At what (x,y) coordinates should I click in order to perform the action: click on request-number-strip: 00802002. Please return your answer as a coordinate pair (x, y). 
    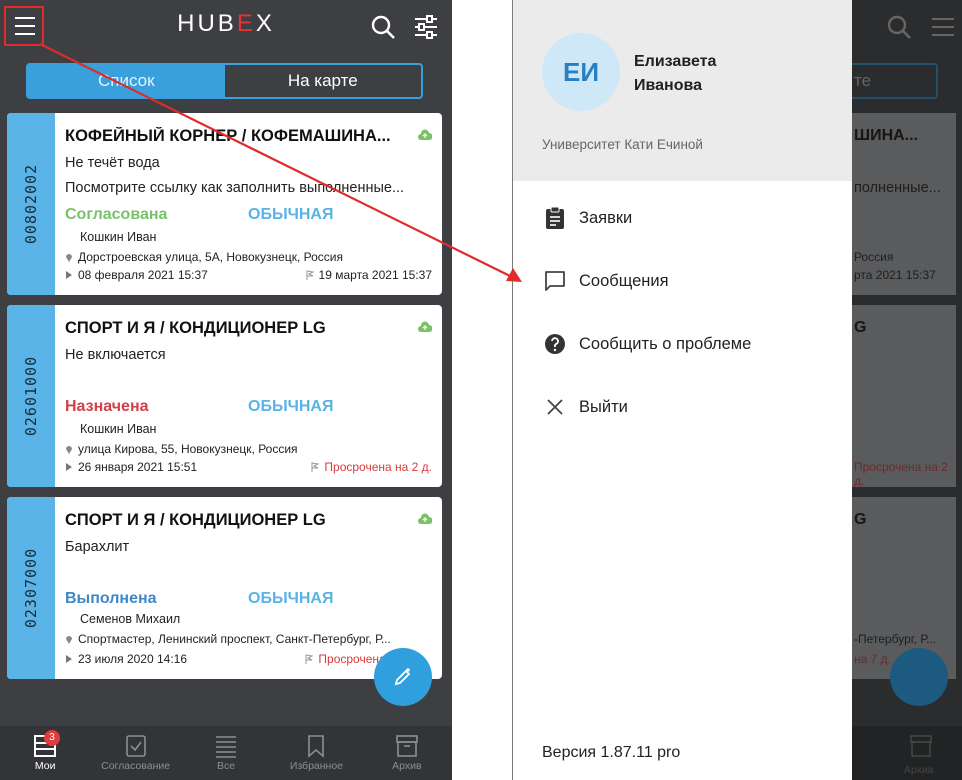
    Looking at the image, I should click on (31, 204).